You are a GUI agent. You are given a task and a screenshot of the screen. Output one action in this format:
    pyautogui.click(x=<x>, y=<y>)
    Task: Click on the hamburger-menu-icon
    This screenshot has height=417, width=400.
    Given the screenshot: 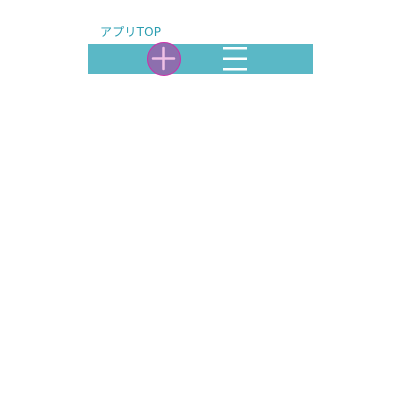 What is the action you would take?
    pyautogui.click(x=235, y=59)
    